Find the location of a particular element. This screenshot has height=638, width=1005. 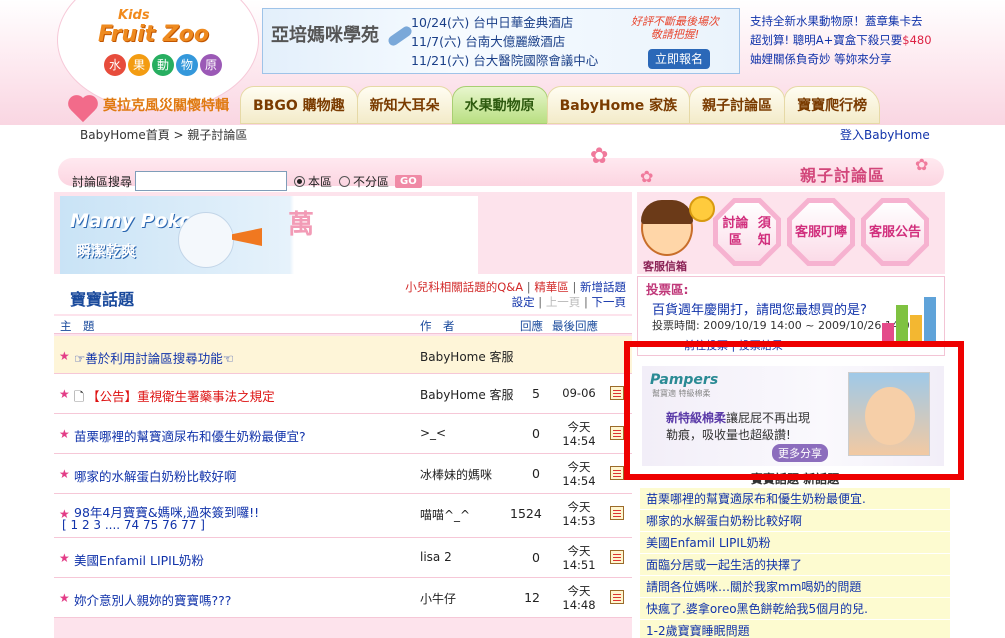

logo-text: Fruit Zoo is located at coordinates (154, 34).